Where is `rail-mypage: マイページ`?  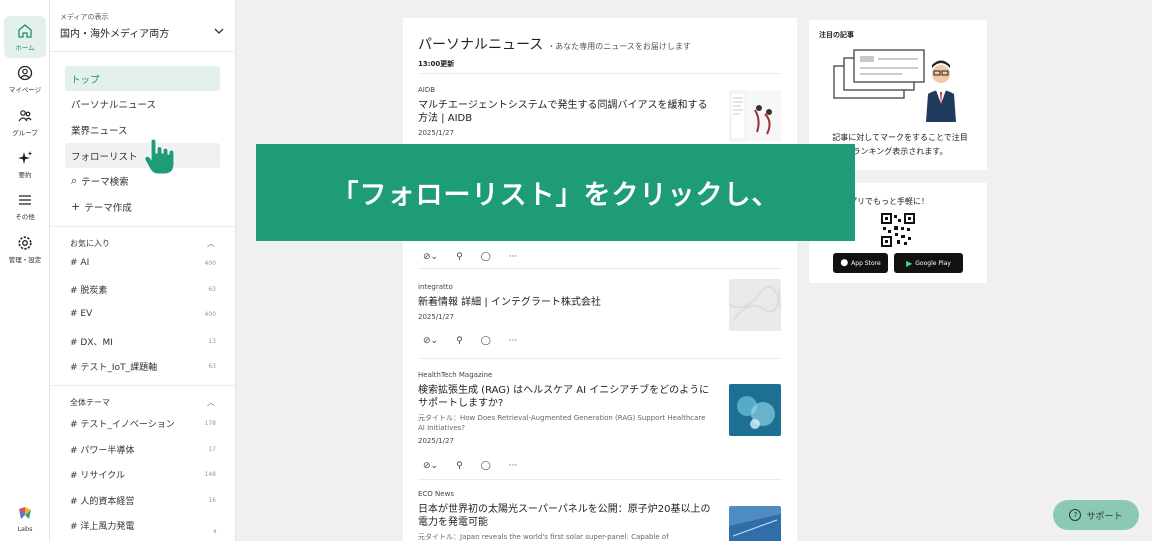
rail-mypage: マイページ is located at coordinates (25, 79).